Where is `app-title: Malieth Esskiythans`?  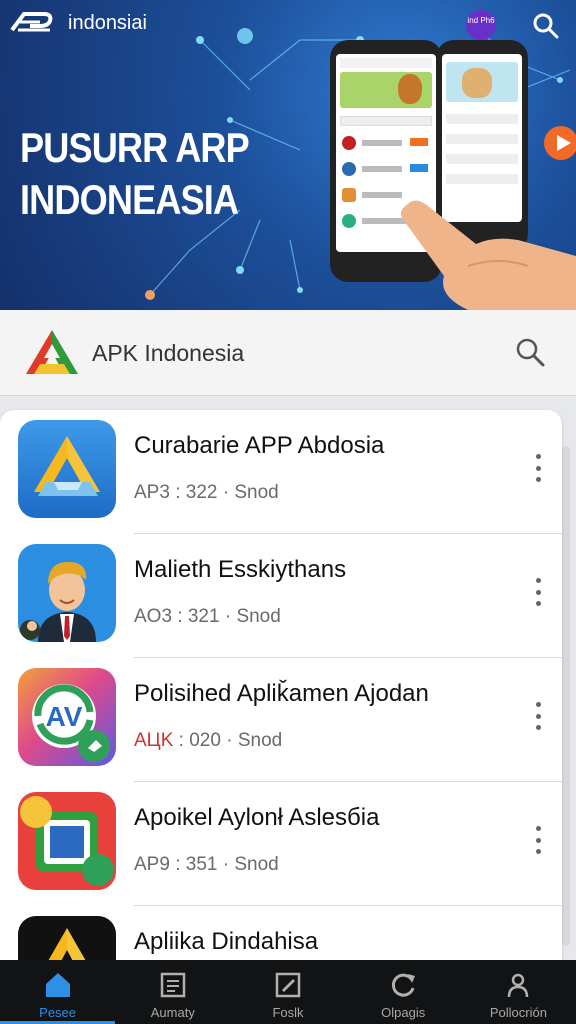
app-title: Malieth Esskiythans is located at coordinates (240, 569).